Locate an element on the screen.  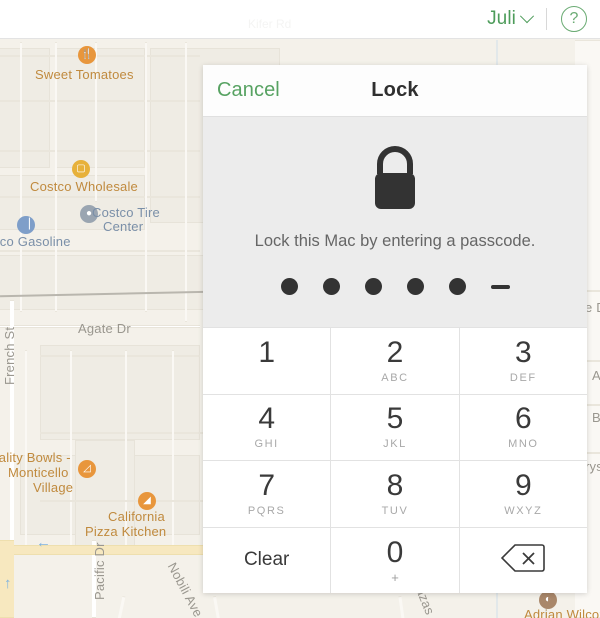
map-label: Pacific Dr is located at coordinates (99, 571).